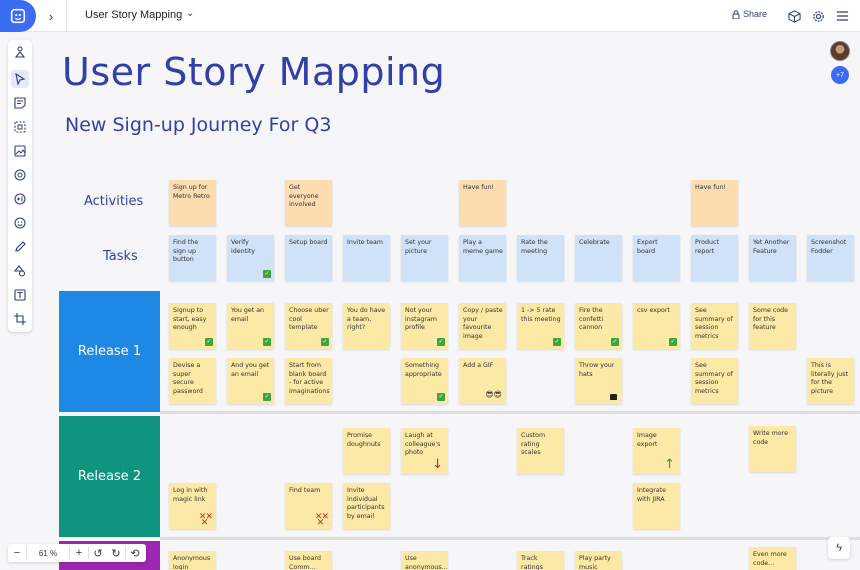 The width and height of the screenshot is (860, 570). What do you see at coordinates (540, 560) in the screenshot?
I see `sticky-note: Track ratings` at bounding box center [540, 560].